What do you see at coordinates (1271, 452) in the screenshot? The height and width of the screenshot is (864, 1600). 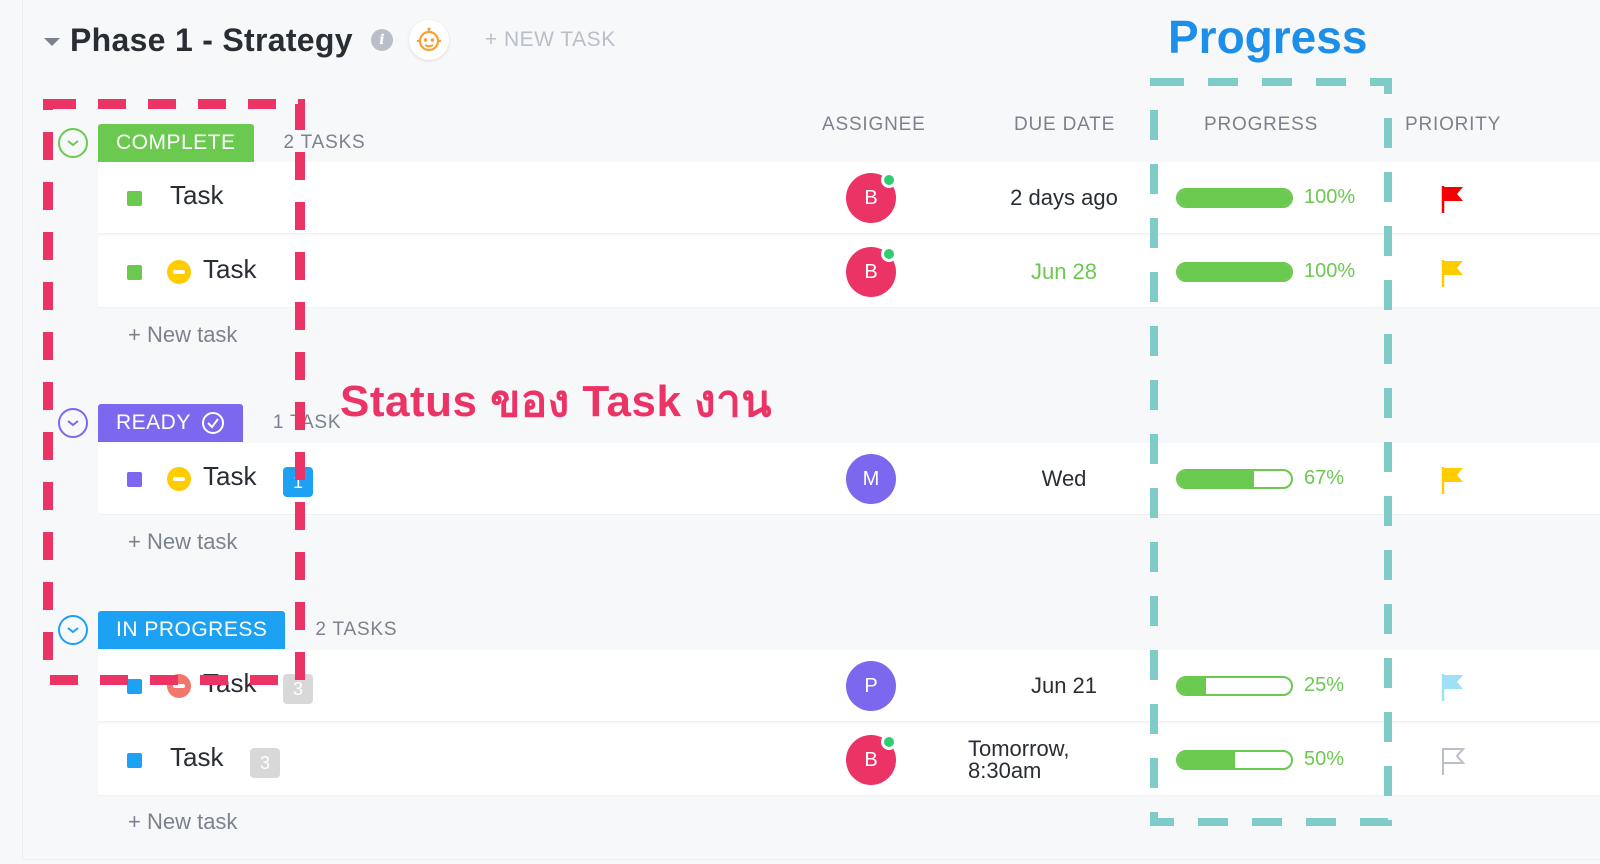 I see `progress-highlight-box` at bounding box center [1271, 452].